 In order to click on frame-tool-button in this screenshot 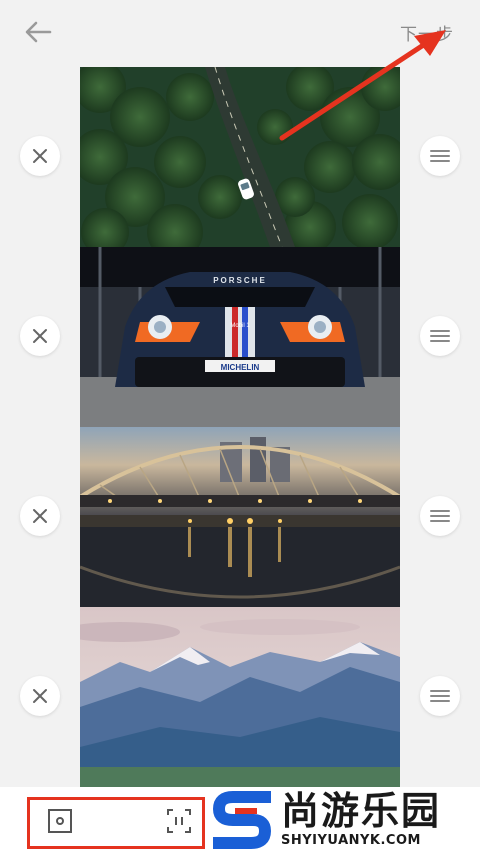, I will do `click(60, 821)`.